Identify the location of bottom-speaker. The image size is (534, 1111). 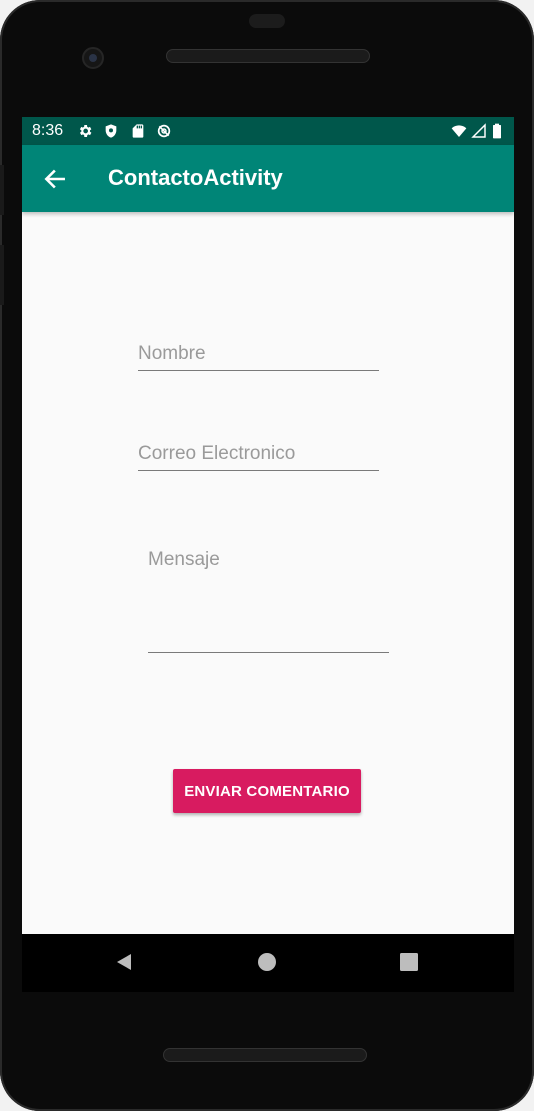
(265, 1055).